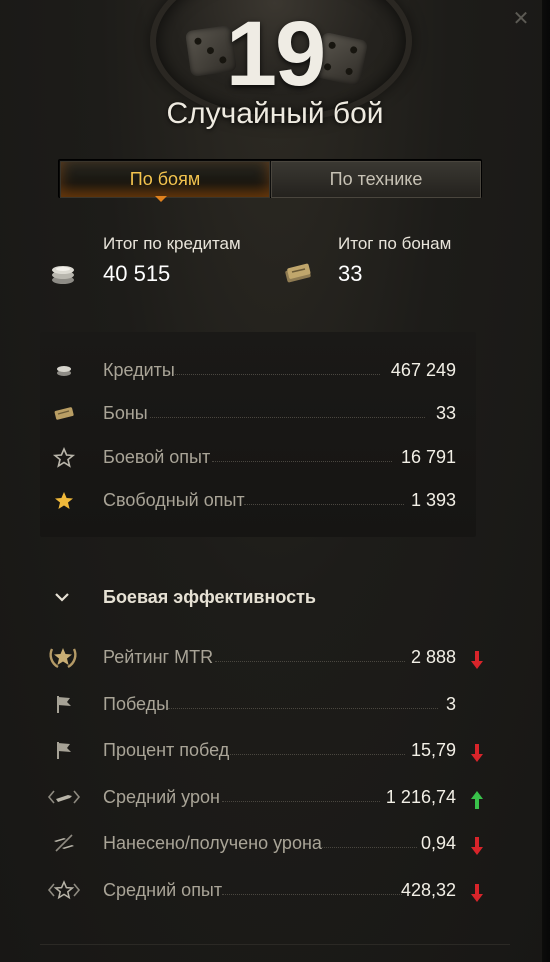 The image size is (550, 962). Describe the element at coordinates (275, 944) in the screenshot. I see `panel-divider` at that location.